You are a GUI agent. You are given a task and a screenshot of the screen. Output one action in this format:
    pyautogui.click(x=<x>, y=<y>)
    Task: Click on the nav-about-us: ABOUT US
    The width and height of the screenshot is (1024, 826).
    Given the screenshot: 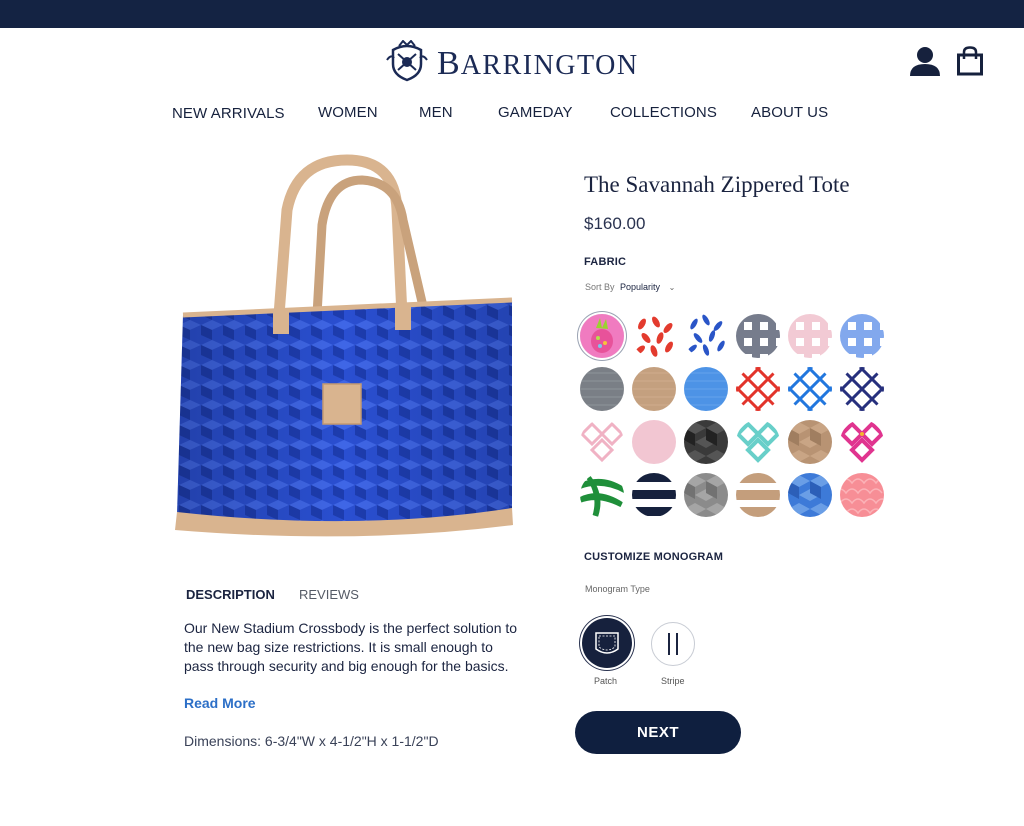 What is the action you would take?
    pyautogui.click(x=789, y=112)
    